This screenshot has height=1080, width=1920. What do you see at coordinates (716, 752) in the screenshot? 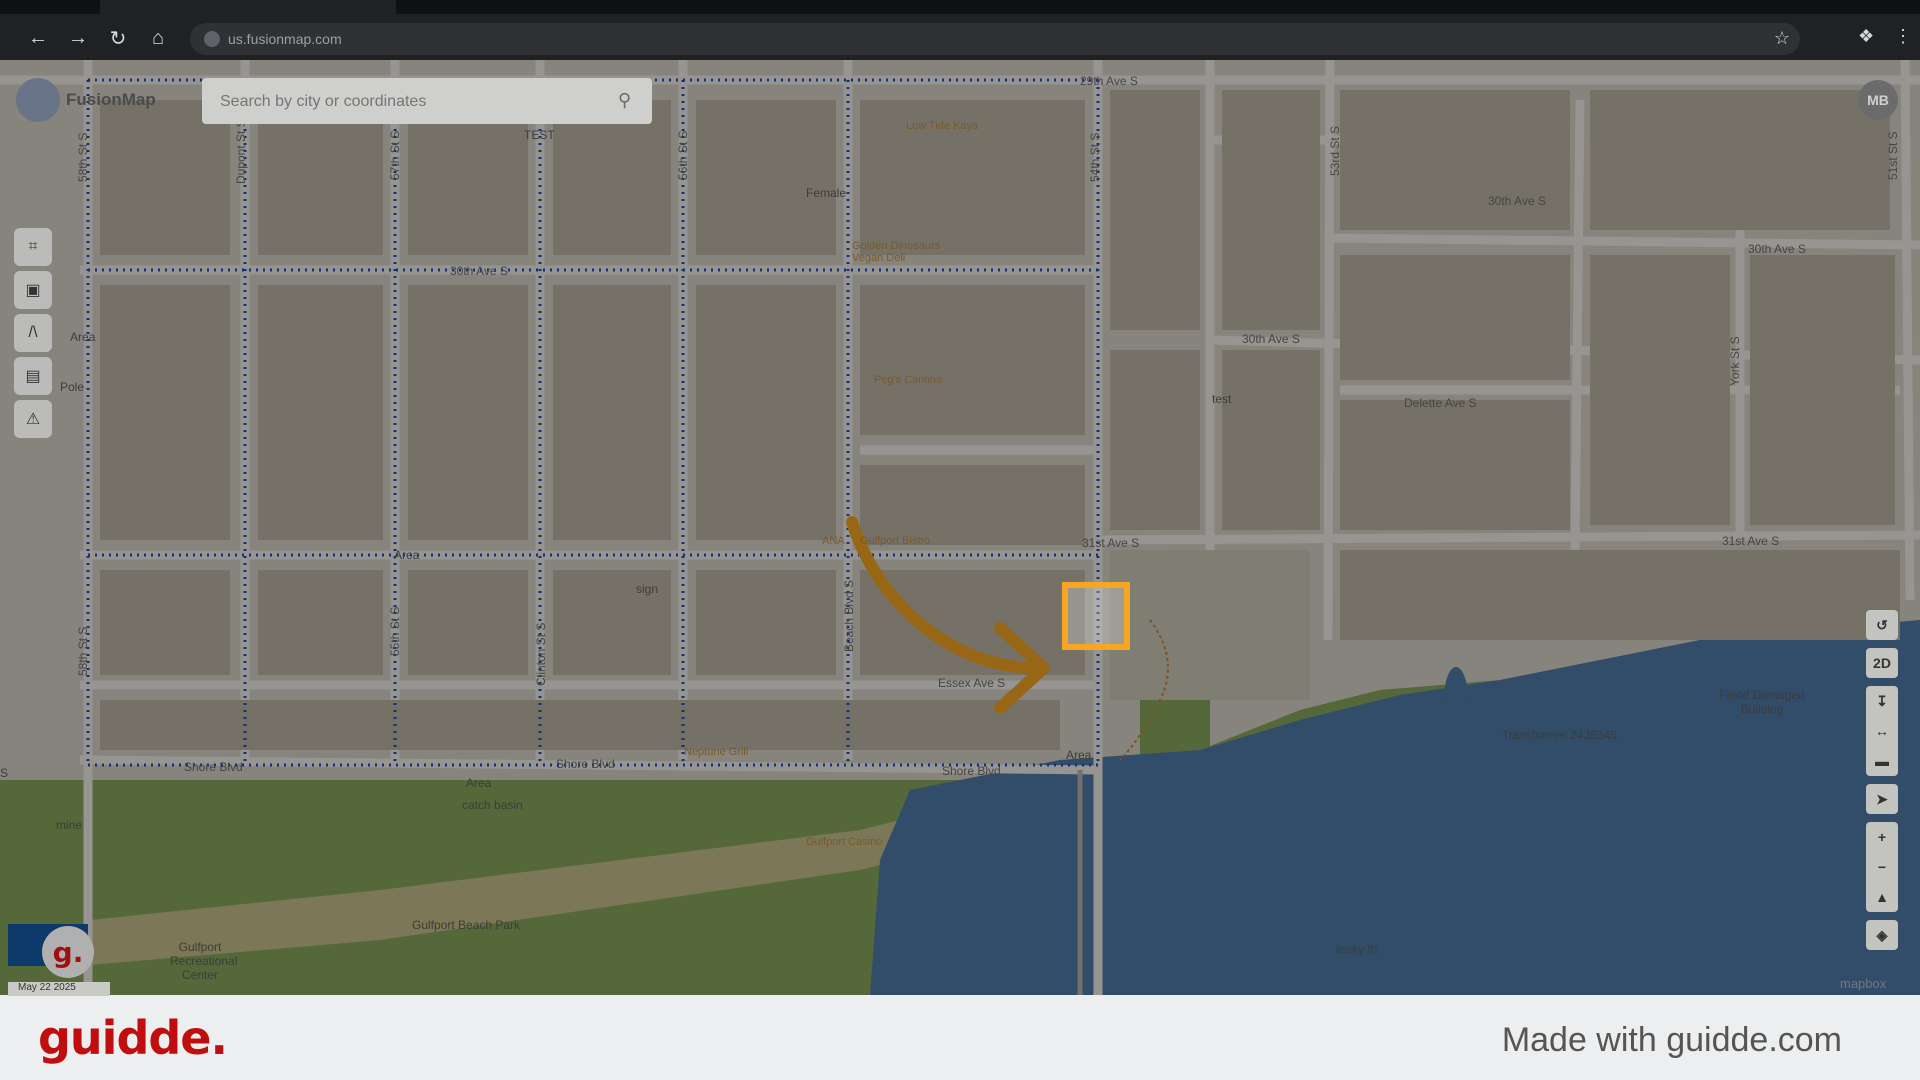
I see `poi-label: Neptune Grill` at bounding box center [716, 752].